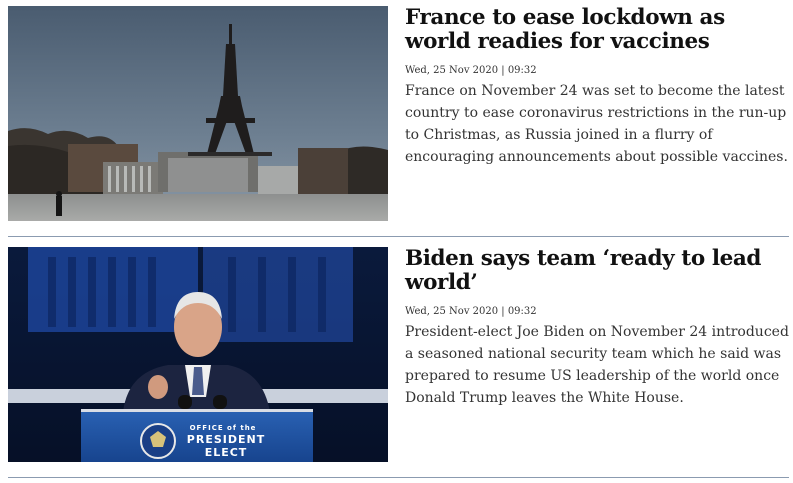 The image size is (793, 483). I want to click on article-headline: Biden says team ‘ready to lead world’, so click(597, 271).